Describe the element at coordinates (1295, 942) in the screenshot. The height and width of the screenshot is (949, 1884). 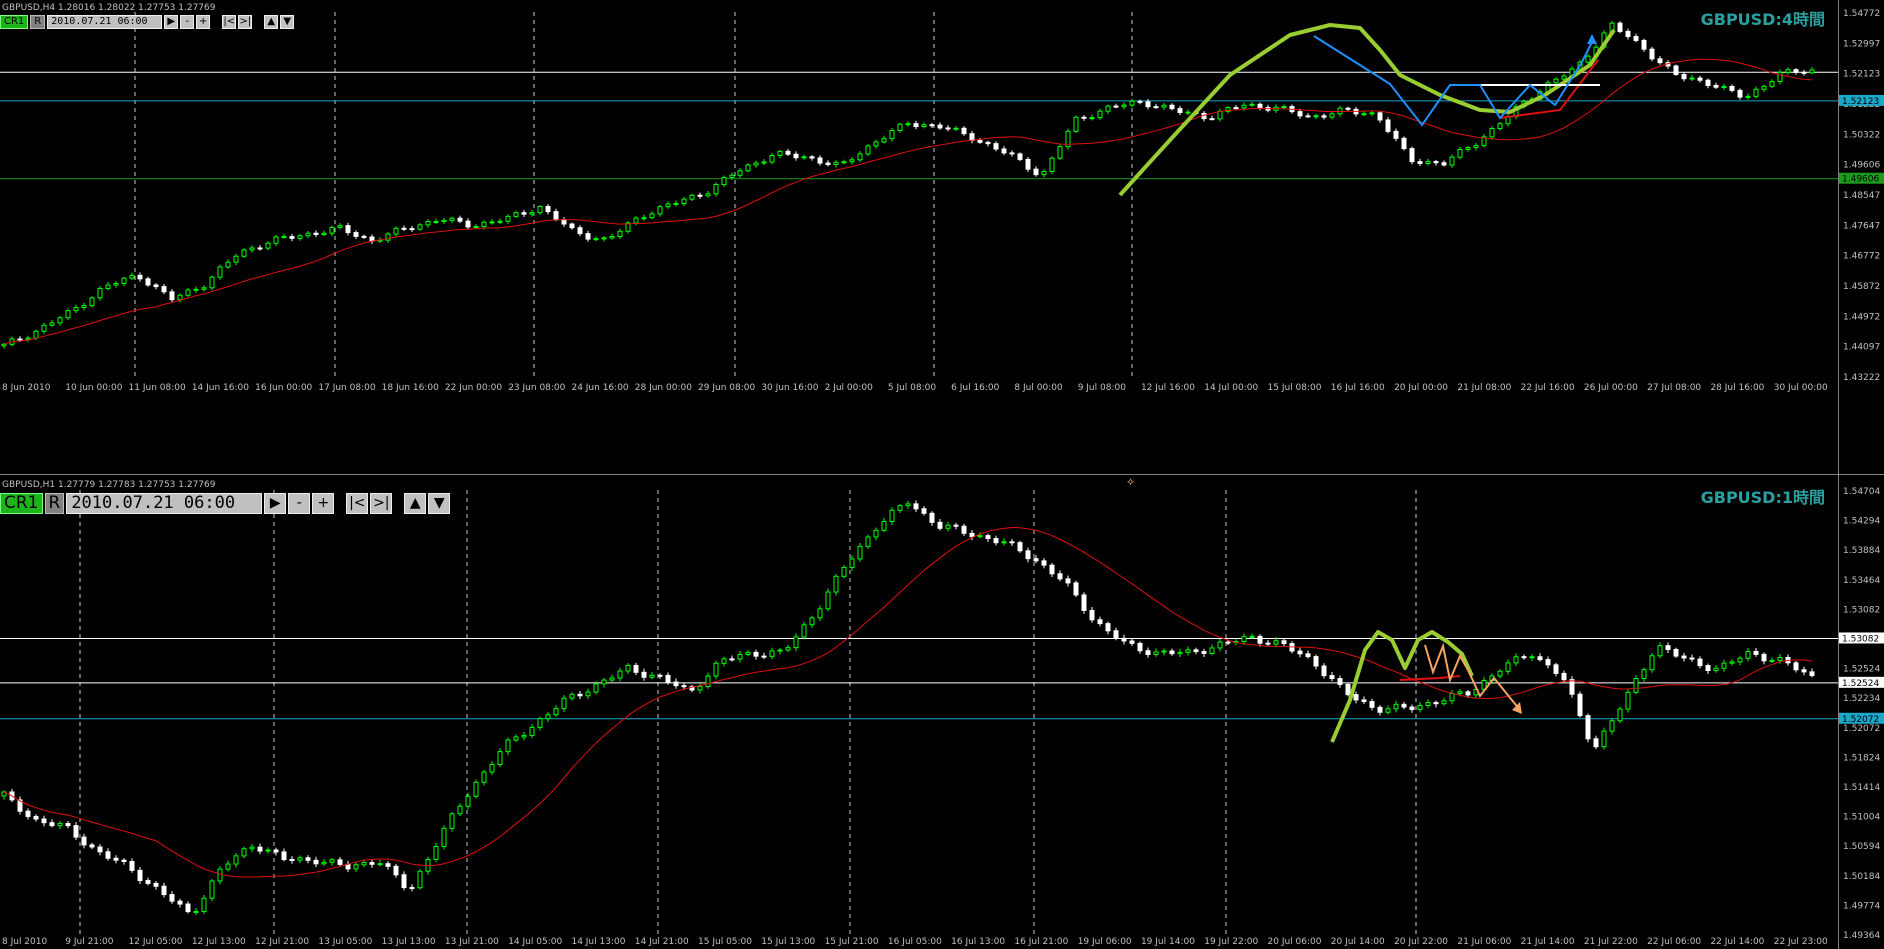
I see `time-axis-label: 20 Jul 06:00` at that location.